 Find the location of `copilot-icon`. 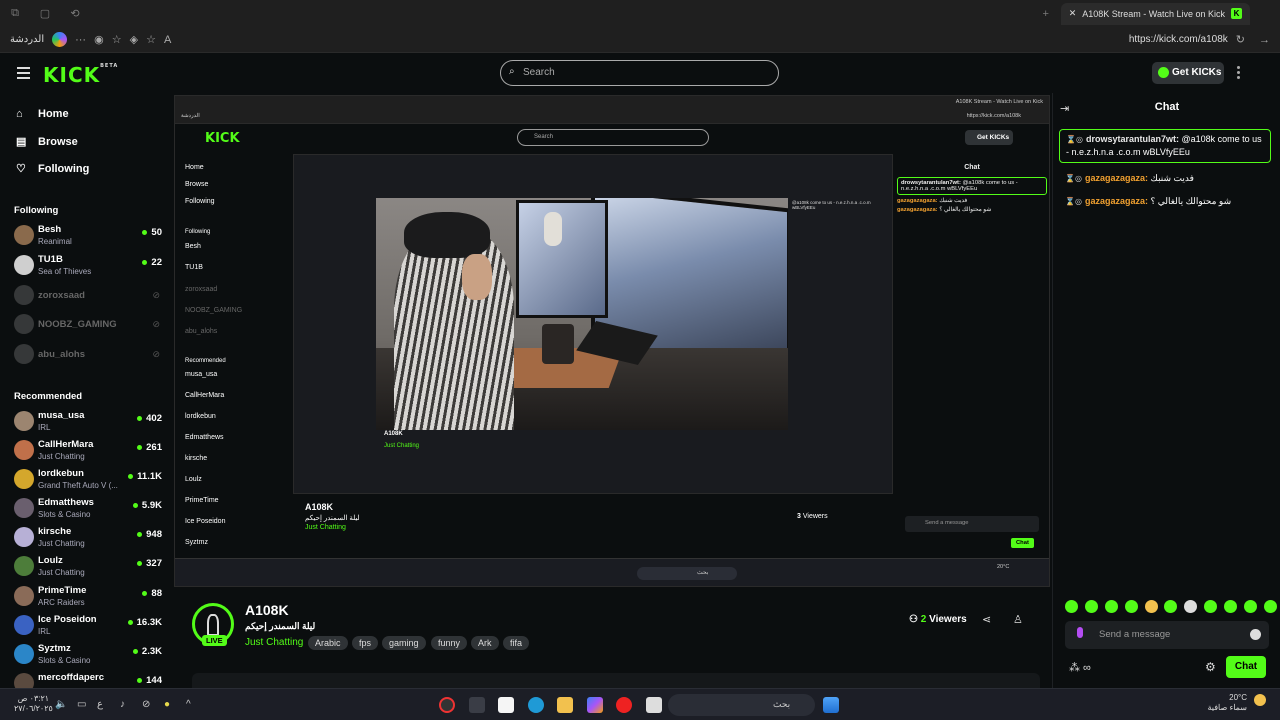

copilot-icon is located at coordinates (60, 39).